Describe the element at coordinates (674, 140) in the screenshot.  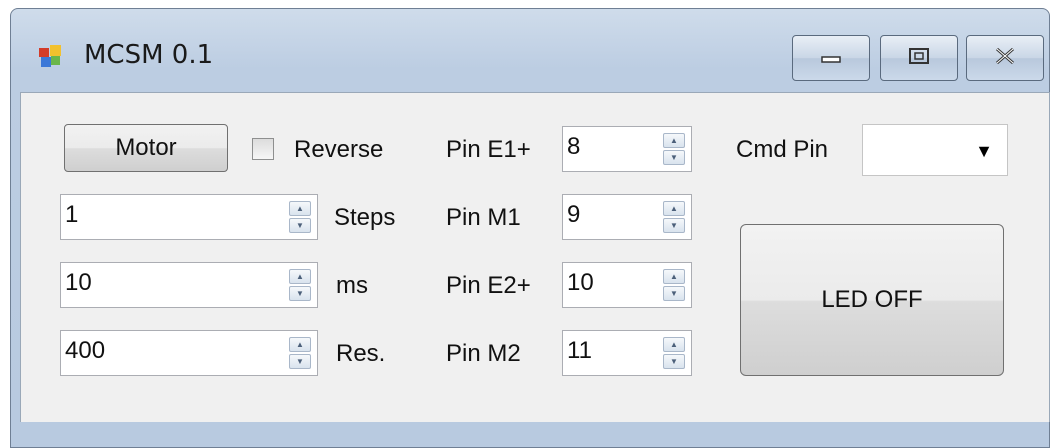
I see `pin-e1-up-arrow-icon: ▲` at that location.